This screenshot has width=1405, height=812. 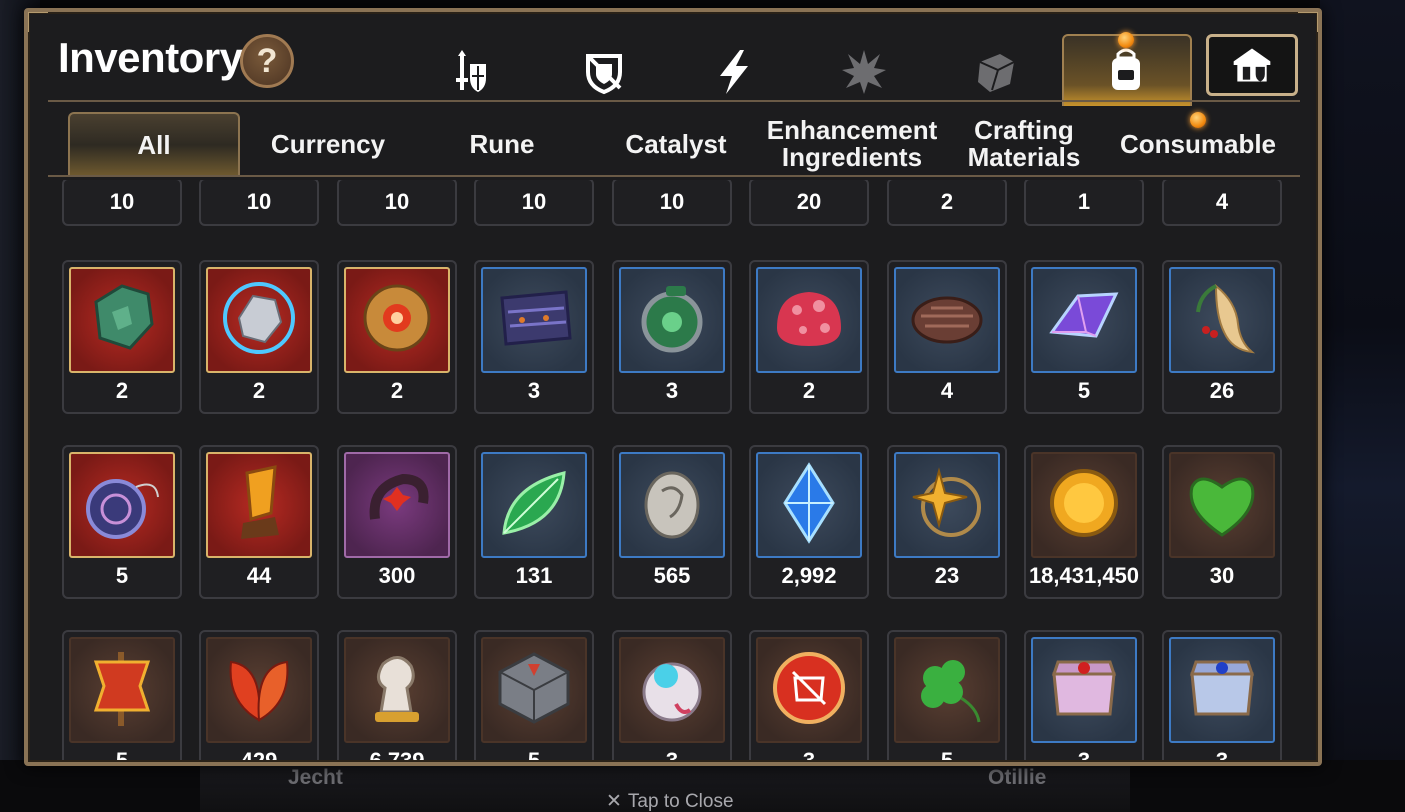 I want to click on item-count: 18,431,450, so click(x=1084, y=575).